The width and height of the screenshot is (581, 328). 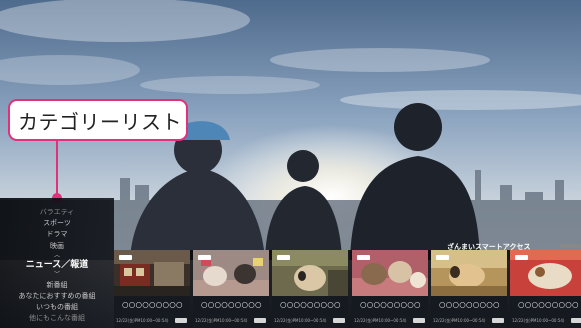 I want to click on category-item-others: 他にもこんな番組, so click(x=57, y=318).